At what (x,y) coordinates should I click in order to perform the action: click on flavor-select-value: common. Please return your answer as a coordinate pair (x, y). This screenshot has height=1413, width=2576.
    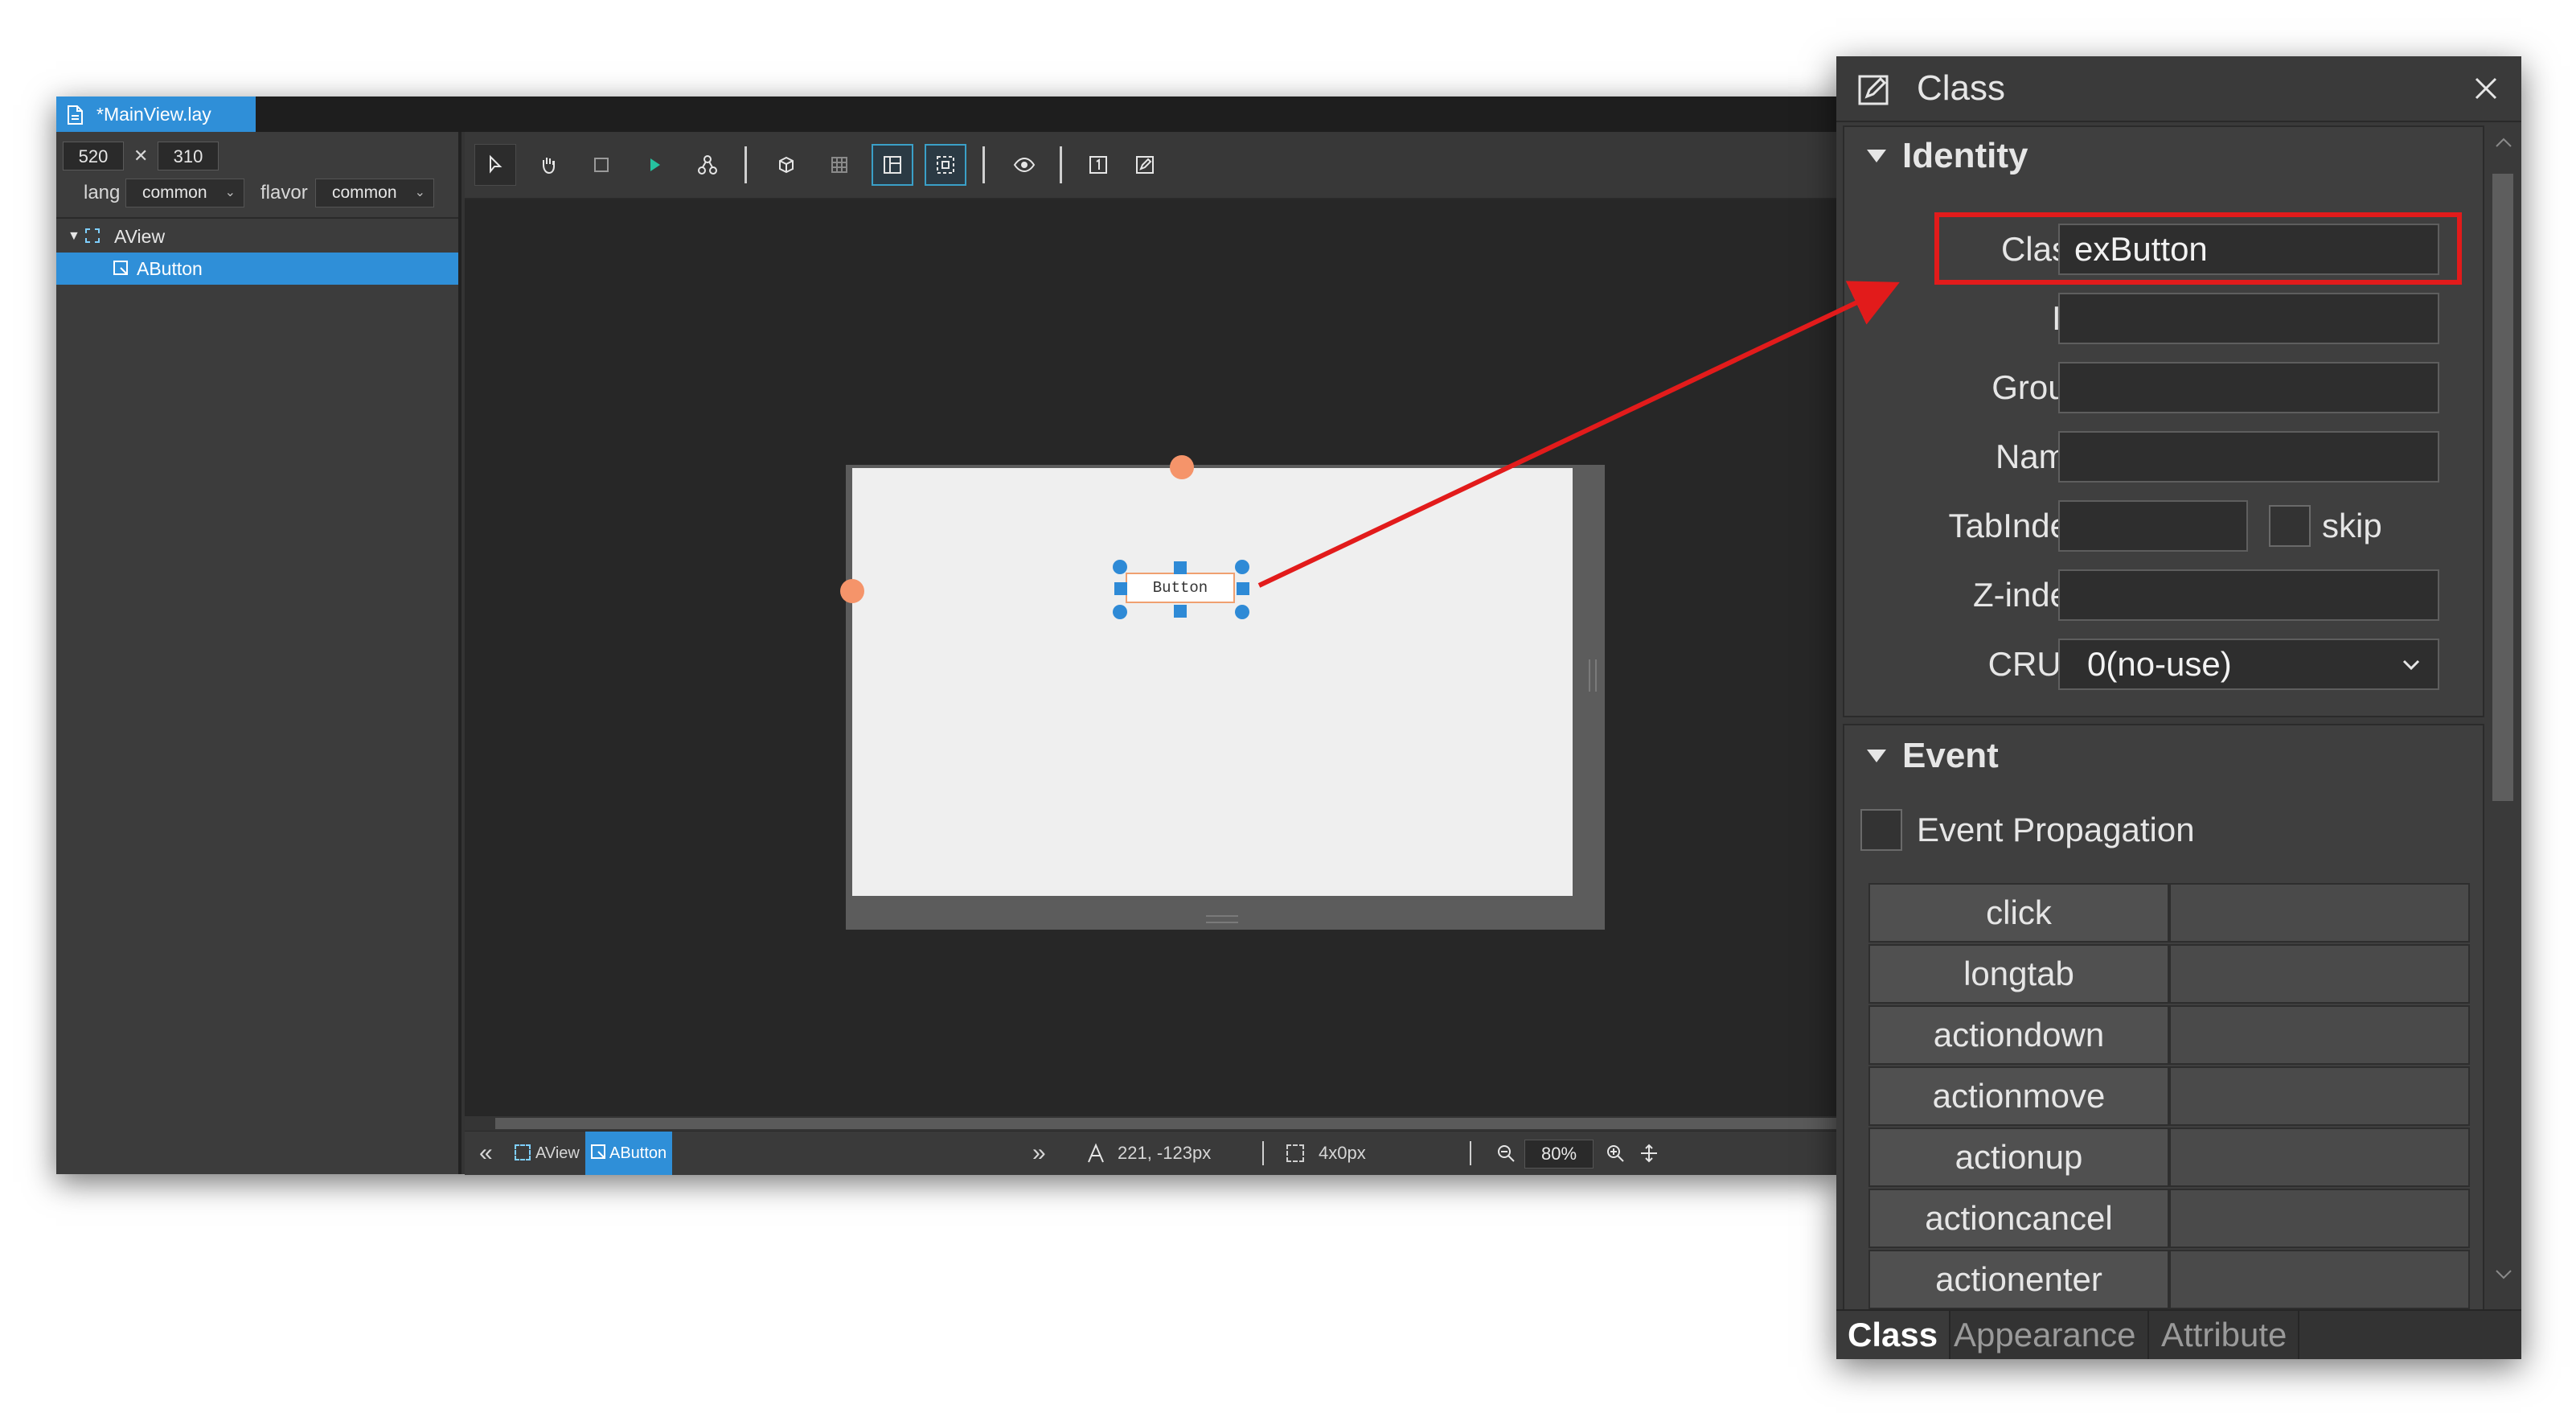
    Looking at the image, I should click on (364, 193).